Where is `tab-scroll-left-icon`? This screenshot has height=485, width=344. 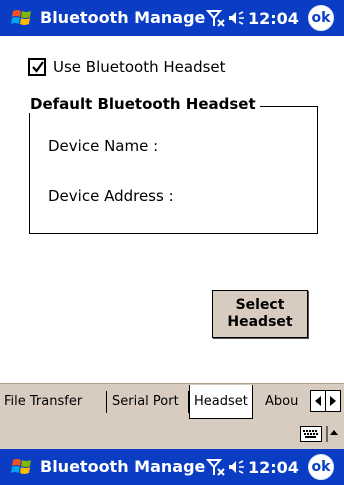 tab-scroll-left-icon is located at coordinates (318, 401).